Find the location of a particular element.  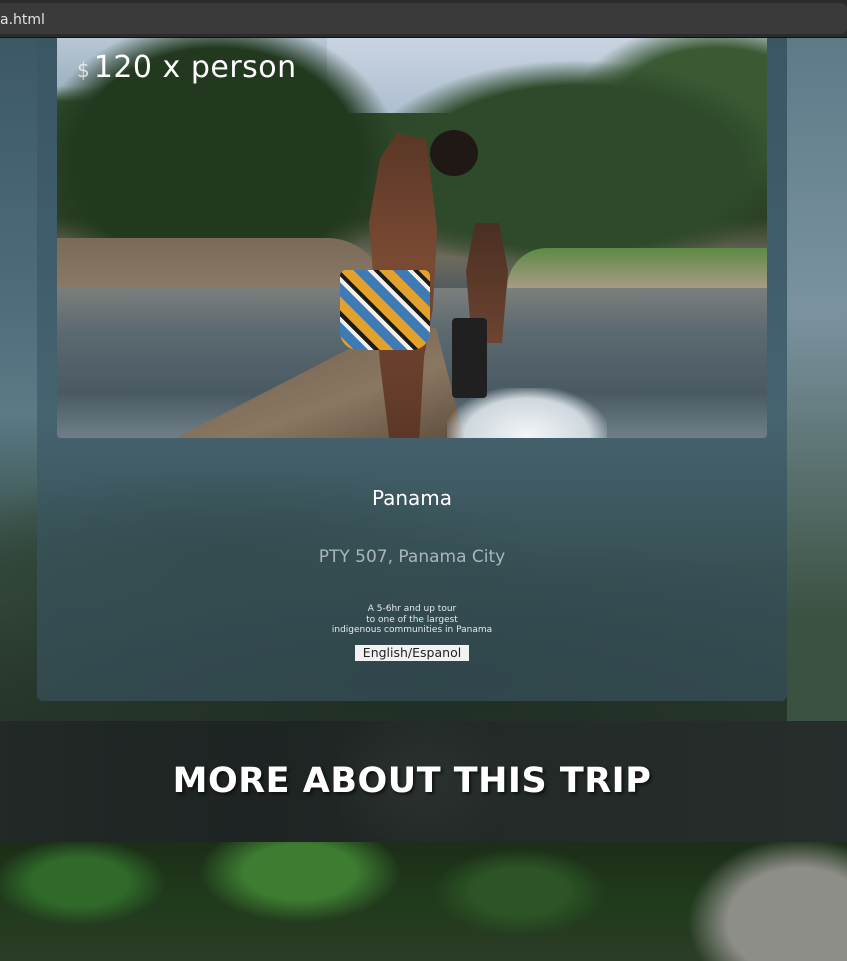

price-currency: $ is located at coordinates (83, 70).